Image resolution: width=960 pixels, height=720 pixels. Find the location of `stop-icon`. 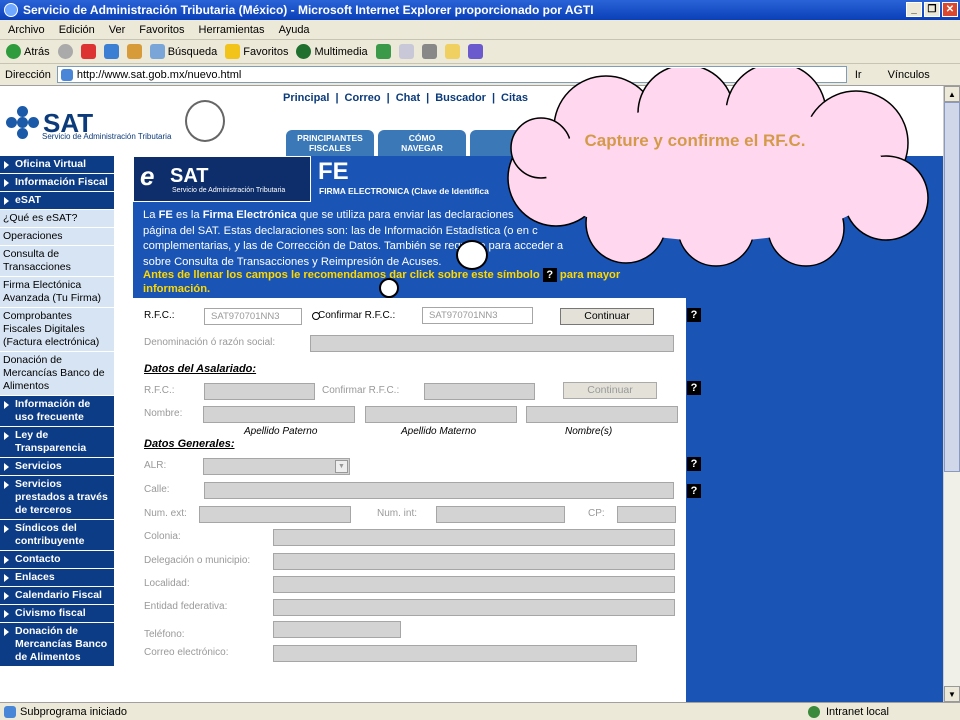

stop-icon is located at coordinates (88, 51).